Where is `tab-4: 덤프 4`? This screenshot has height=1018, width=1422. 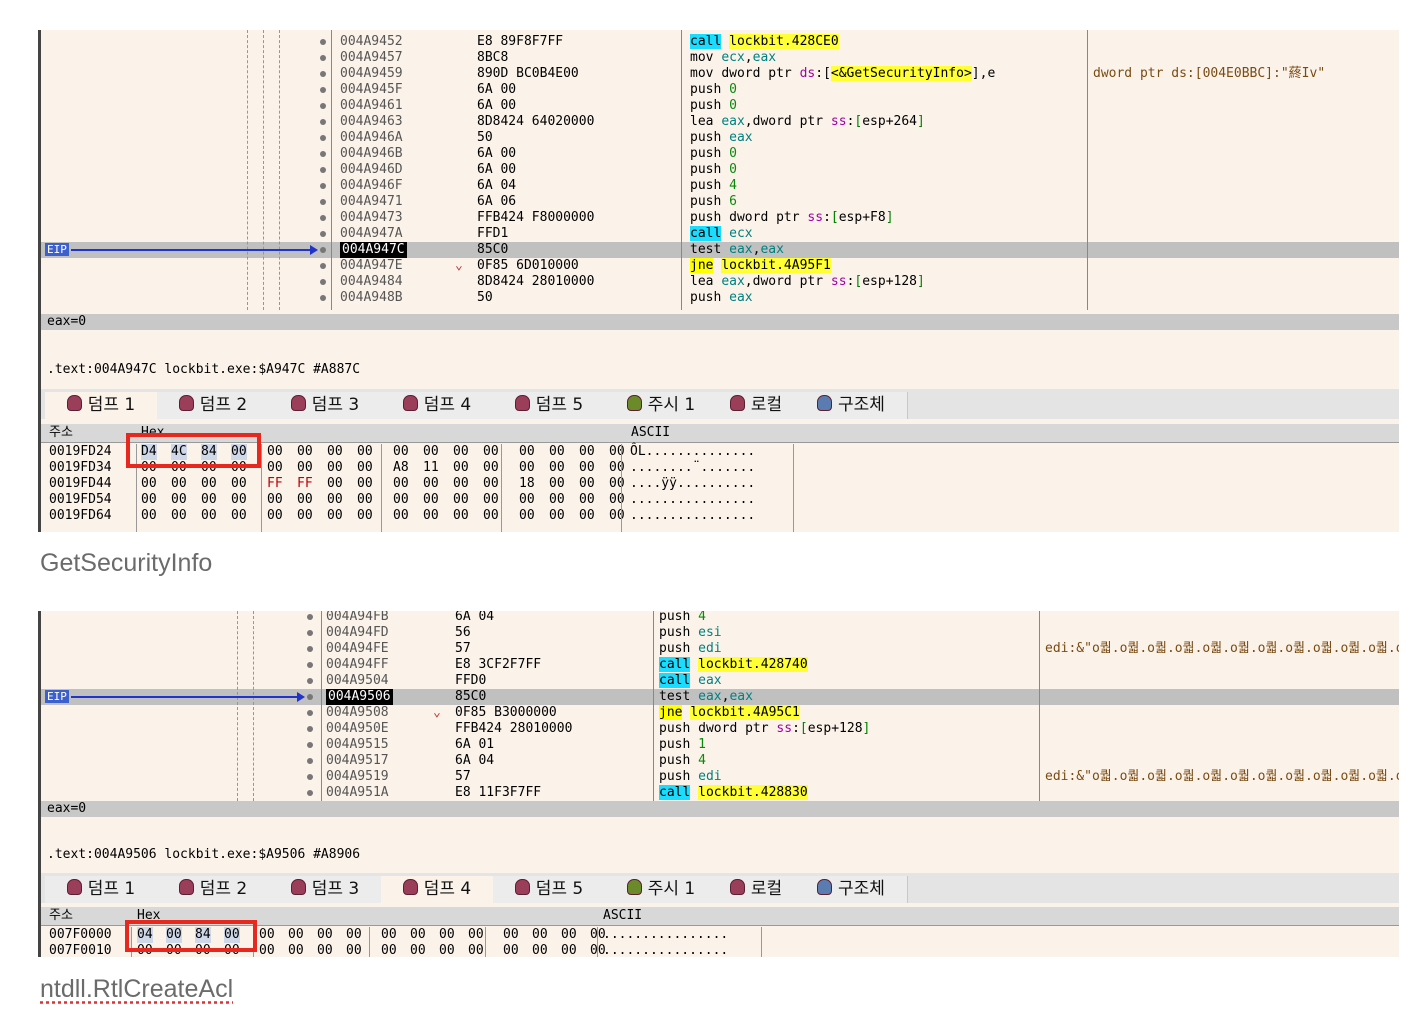 tab-4: 덤프 4 is located at coordinates (437, 405).